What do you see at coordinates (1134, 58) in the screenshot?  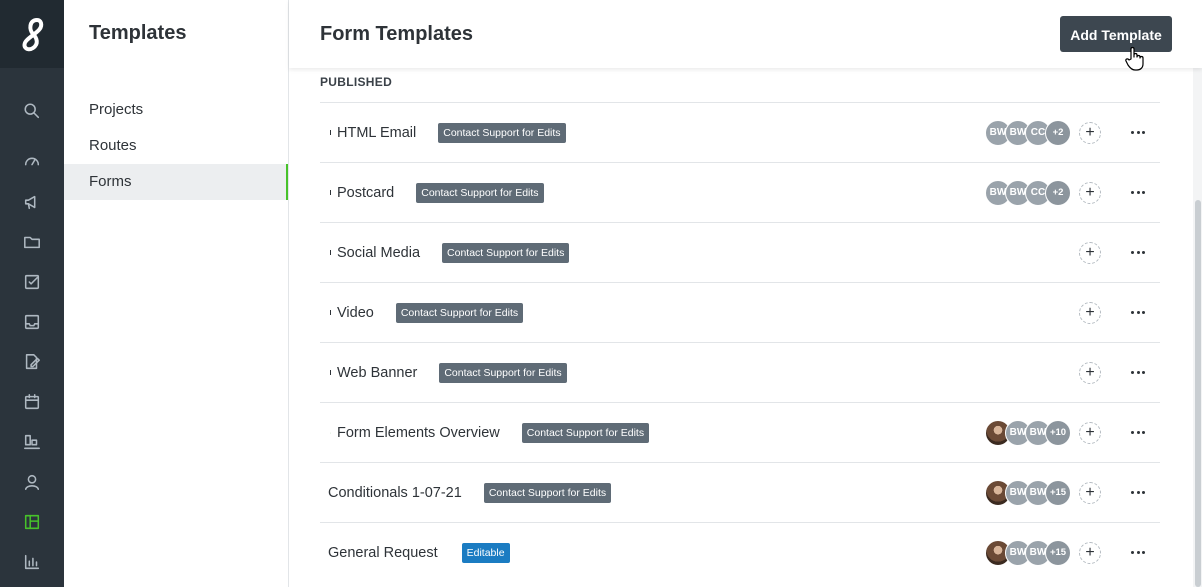 I see `hand-cursor-icon` at bounding box center [1134, 58].